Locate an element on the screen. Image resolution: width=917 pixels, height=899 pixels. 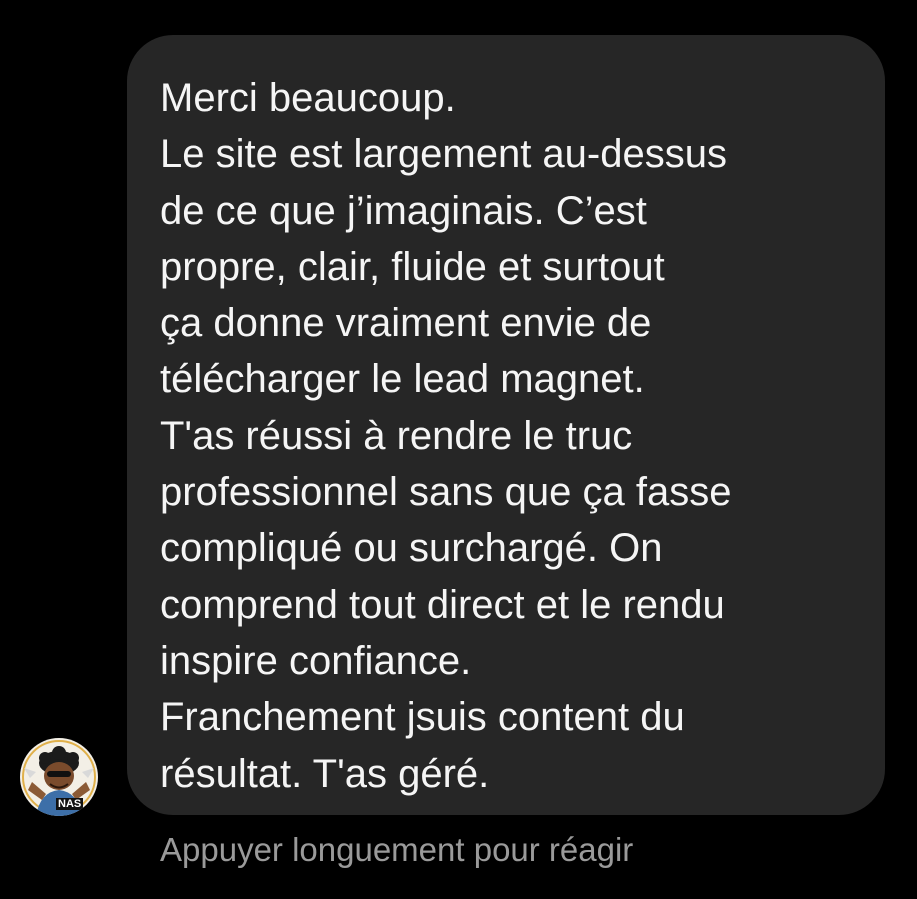
reaction-hint: Appuyer longuement pour réagir is located at coordinates (397, 849).